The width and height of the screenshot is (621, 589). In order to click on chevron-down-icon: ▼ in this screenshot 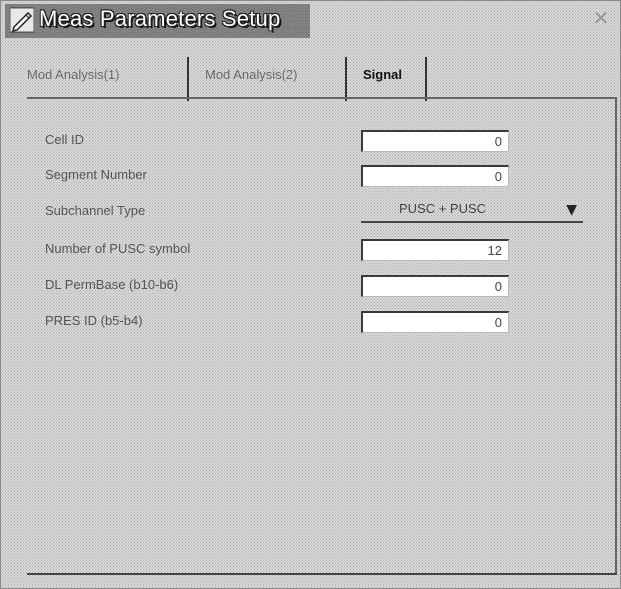, I will do `click(571, 210)`.